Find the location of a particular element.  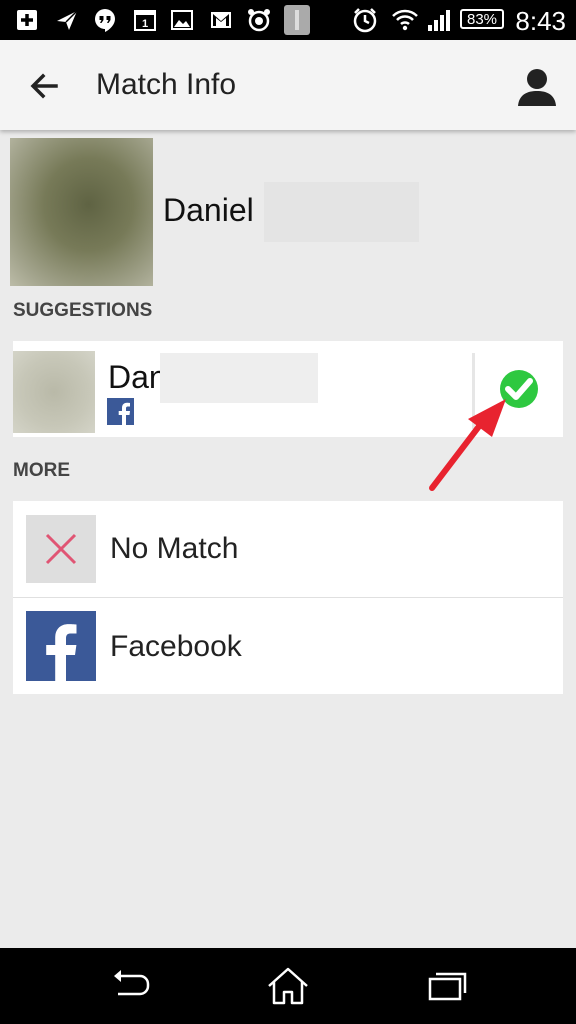

recents-icon is located at coordinates (447, 986).